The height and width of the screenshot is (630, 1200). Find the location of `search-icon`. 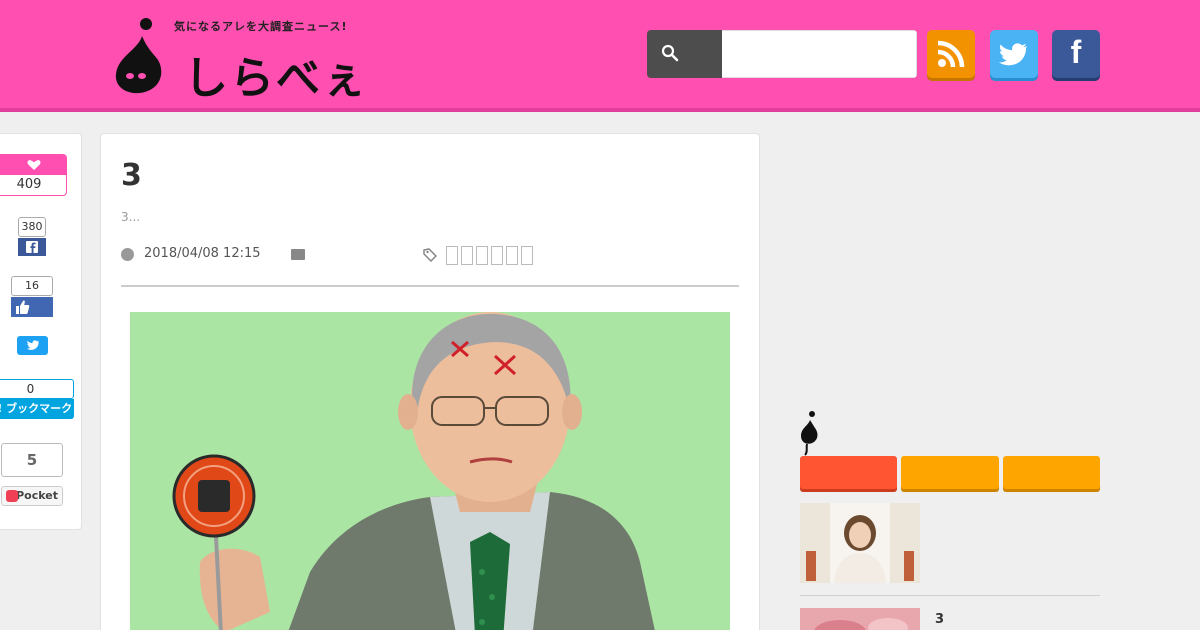

search-icon is located at coordinates (670, 53).